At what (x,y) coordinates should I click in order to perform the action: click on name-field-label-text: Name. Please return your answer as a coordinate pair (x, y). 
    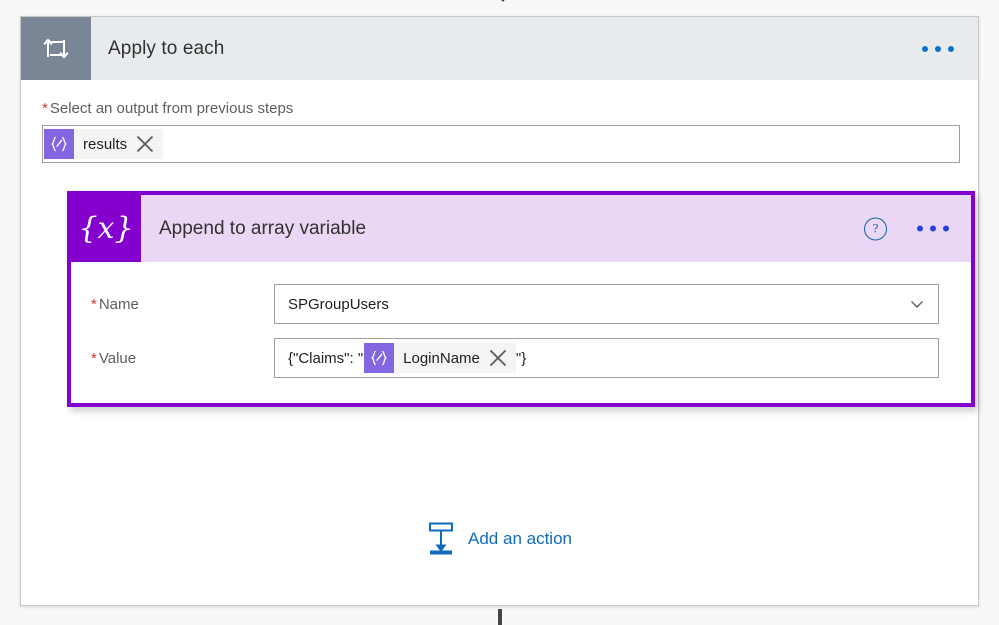
    Looking at the image, I should click on (118, 304).